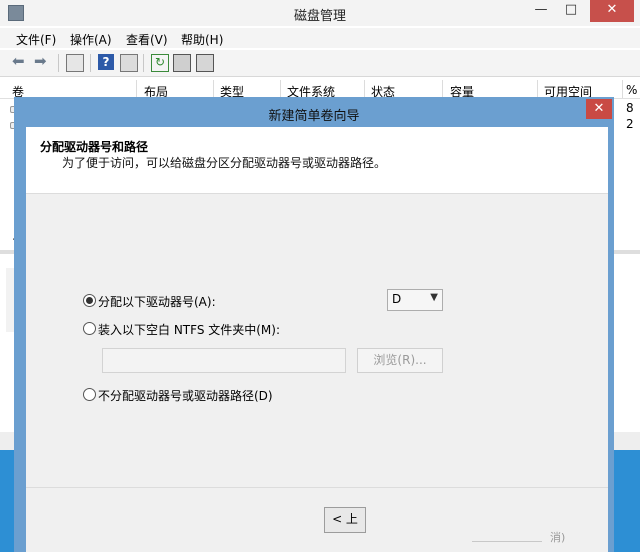 The image size is (640, 552). What do you see at coordinates (314, 116) in the screenshot?
I see `wizard-title: 新建简单卷向导` at bounding box center [314, 116].